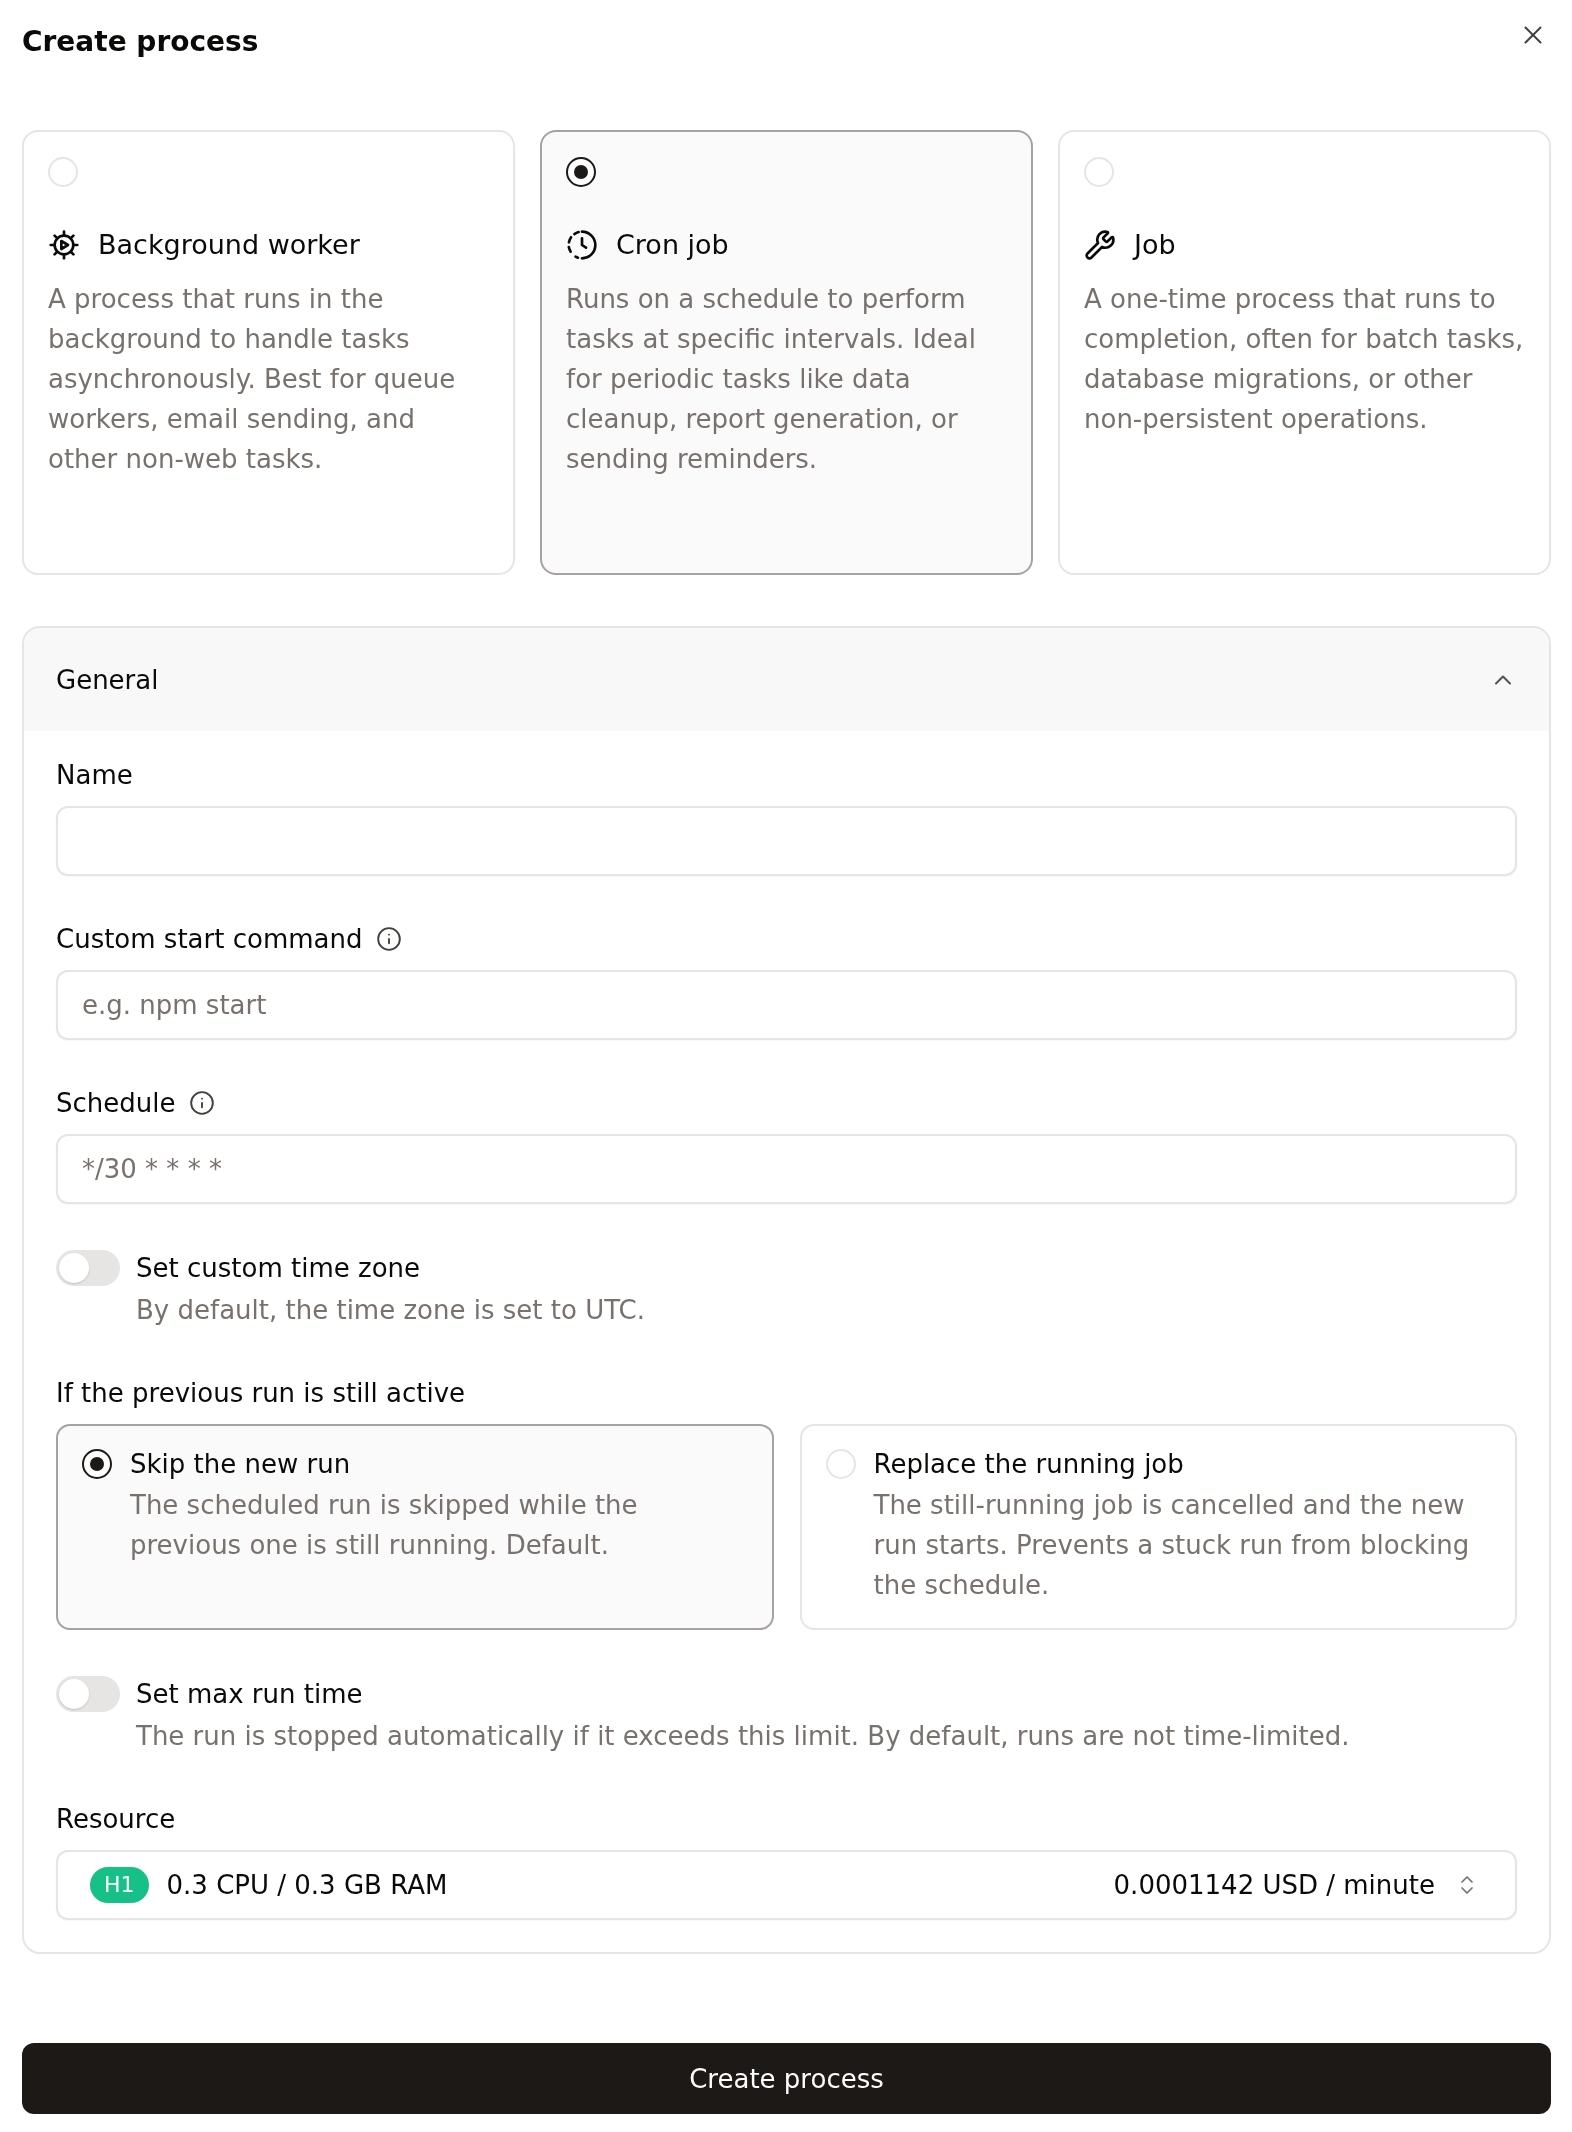  I want to click on card-title: Job, so click(1155, 245).